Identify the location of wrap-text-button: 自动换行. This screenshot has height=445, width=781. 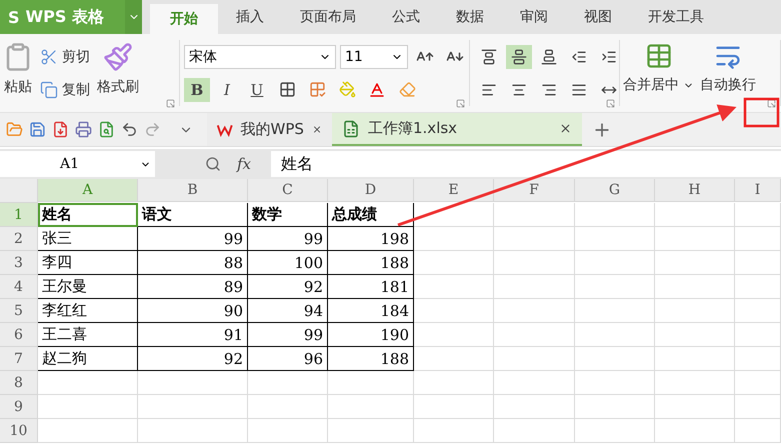
(728, 73).